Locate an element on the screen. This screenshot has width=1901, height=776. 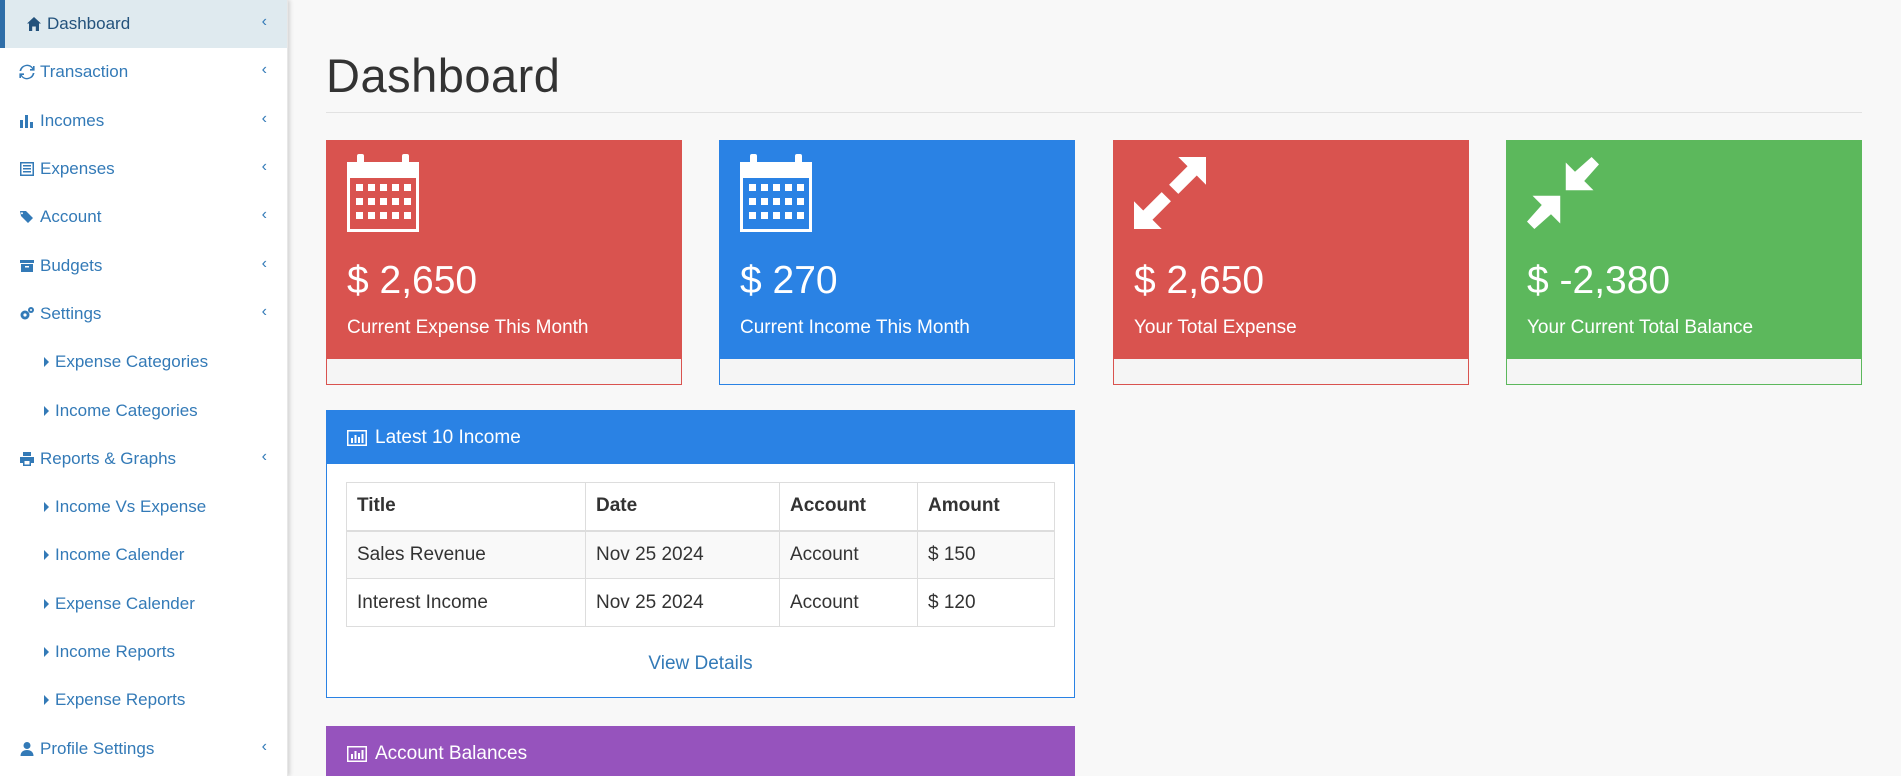
card-header: $ -2,380 Your Current Total Balance is located at coordinates (1684, 250).